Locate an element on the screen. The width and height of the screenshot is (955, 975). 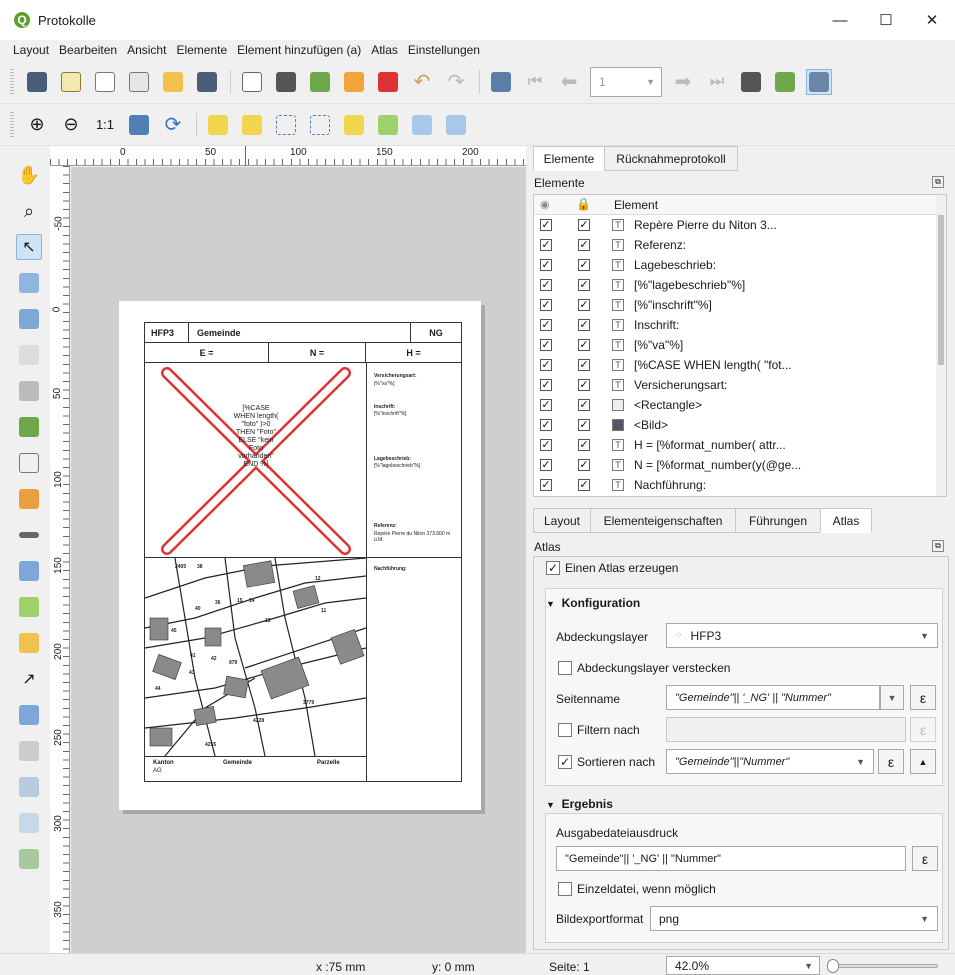
add-page-button is located at coordinates (29, 355).